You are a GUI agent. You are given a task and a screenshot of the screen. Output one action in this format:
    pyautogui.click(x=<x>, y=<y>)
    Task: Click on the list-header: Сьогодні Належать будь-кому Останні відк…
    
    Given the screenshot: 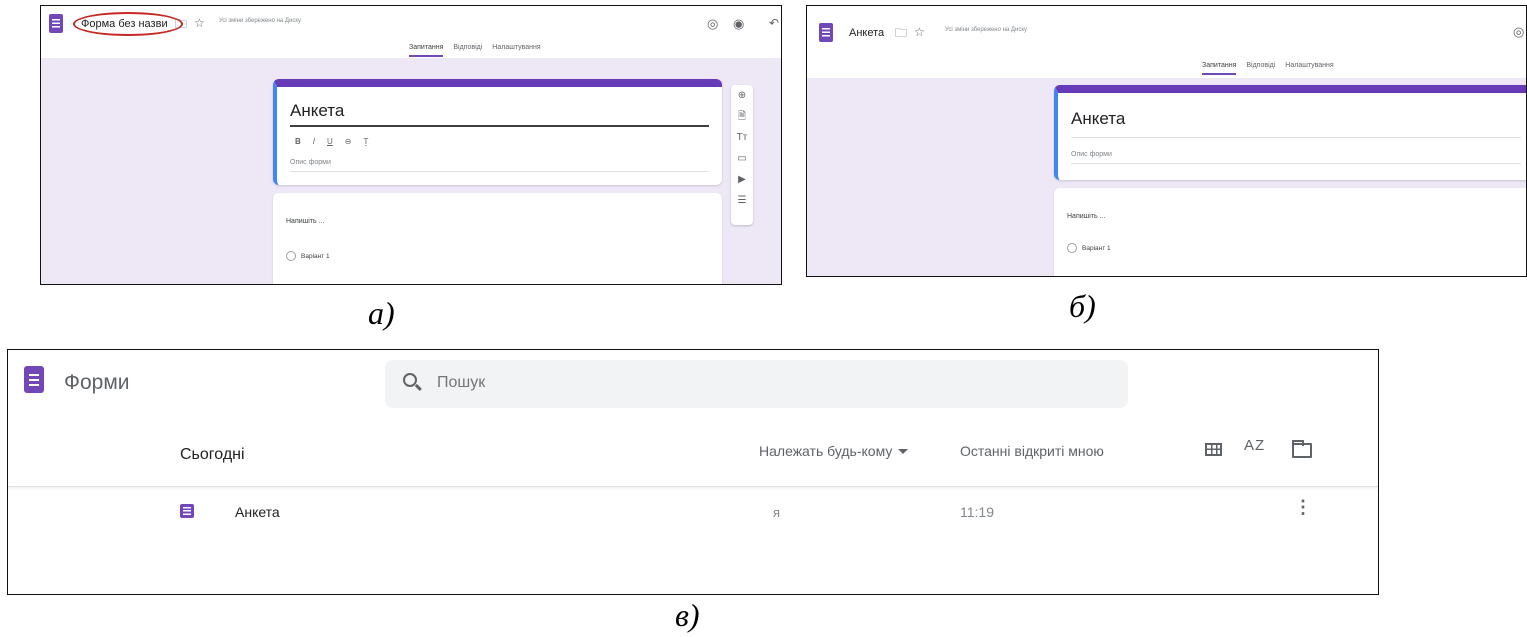 What is the action you would take?
    pyautogui.click(x=693, y=456)
    